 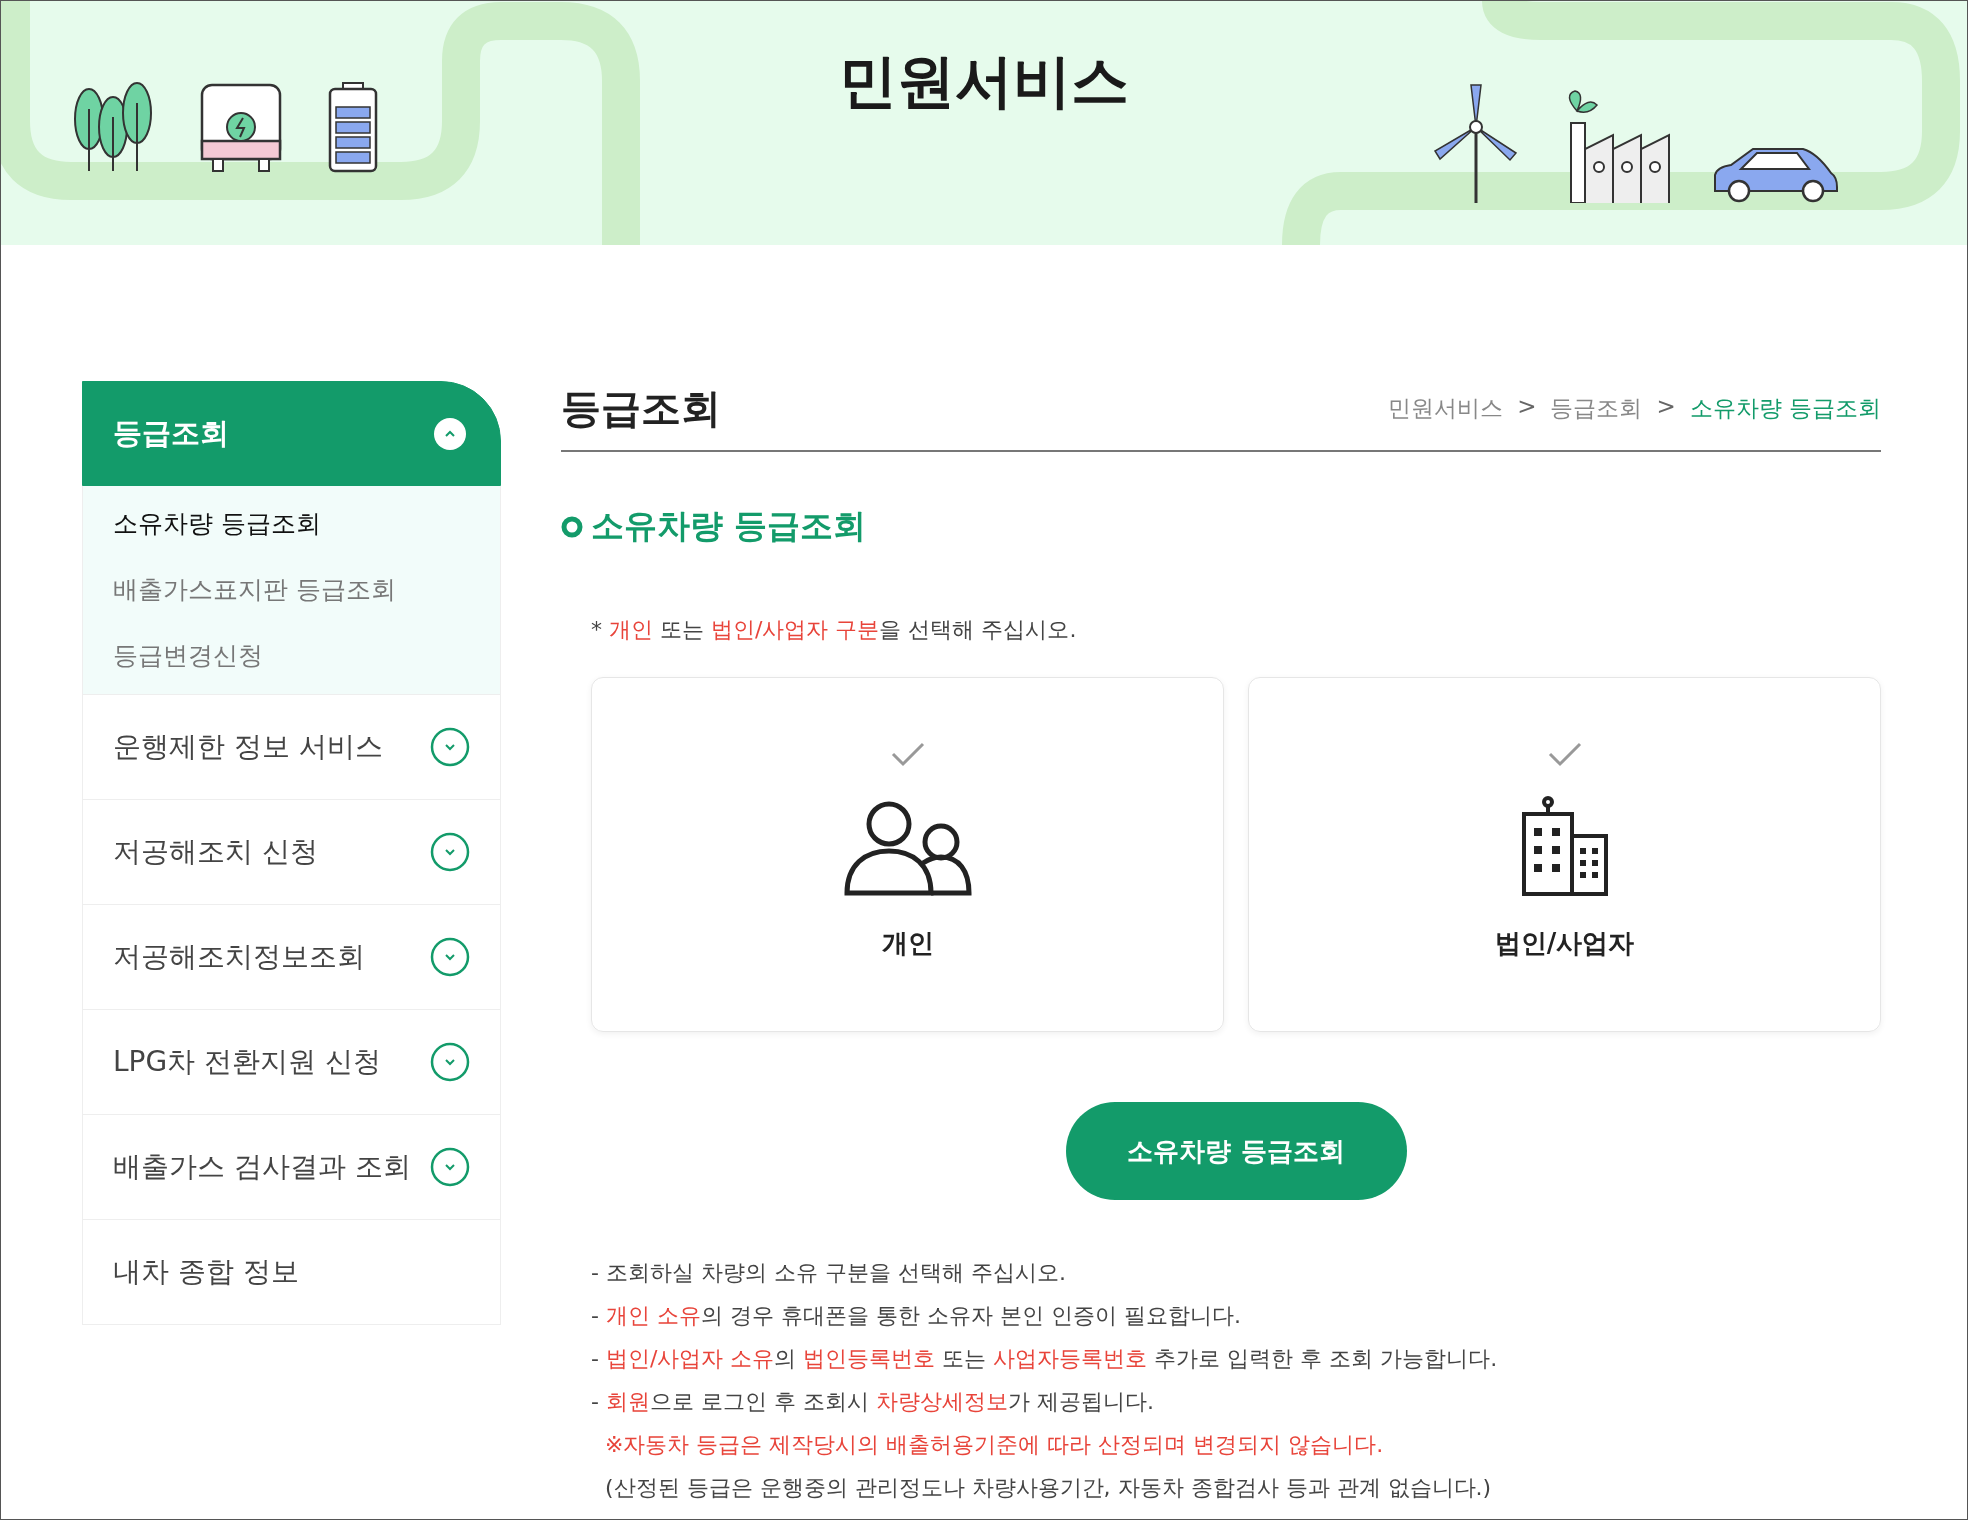 What do you see at coordinates (994, 1445) in the screenshot?
I see `notice-text: ※자동차 등급은 제작당시의 배출허용기준에 따라 산정되며 변경되지 않습니다.` at bounding box center [994, 1445].